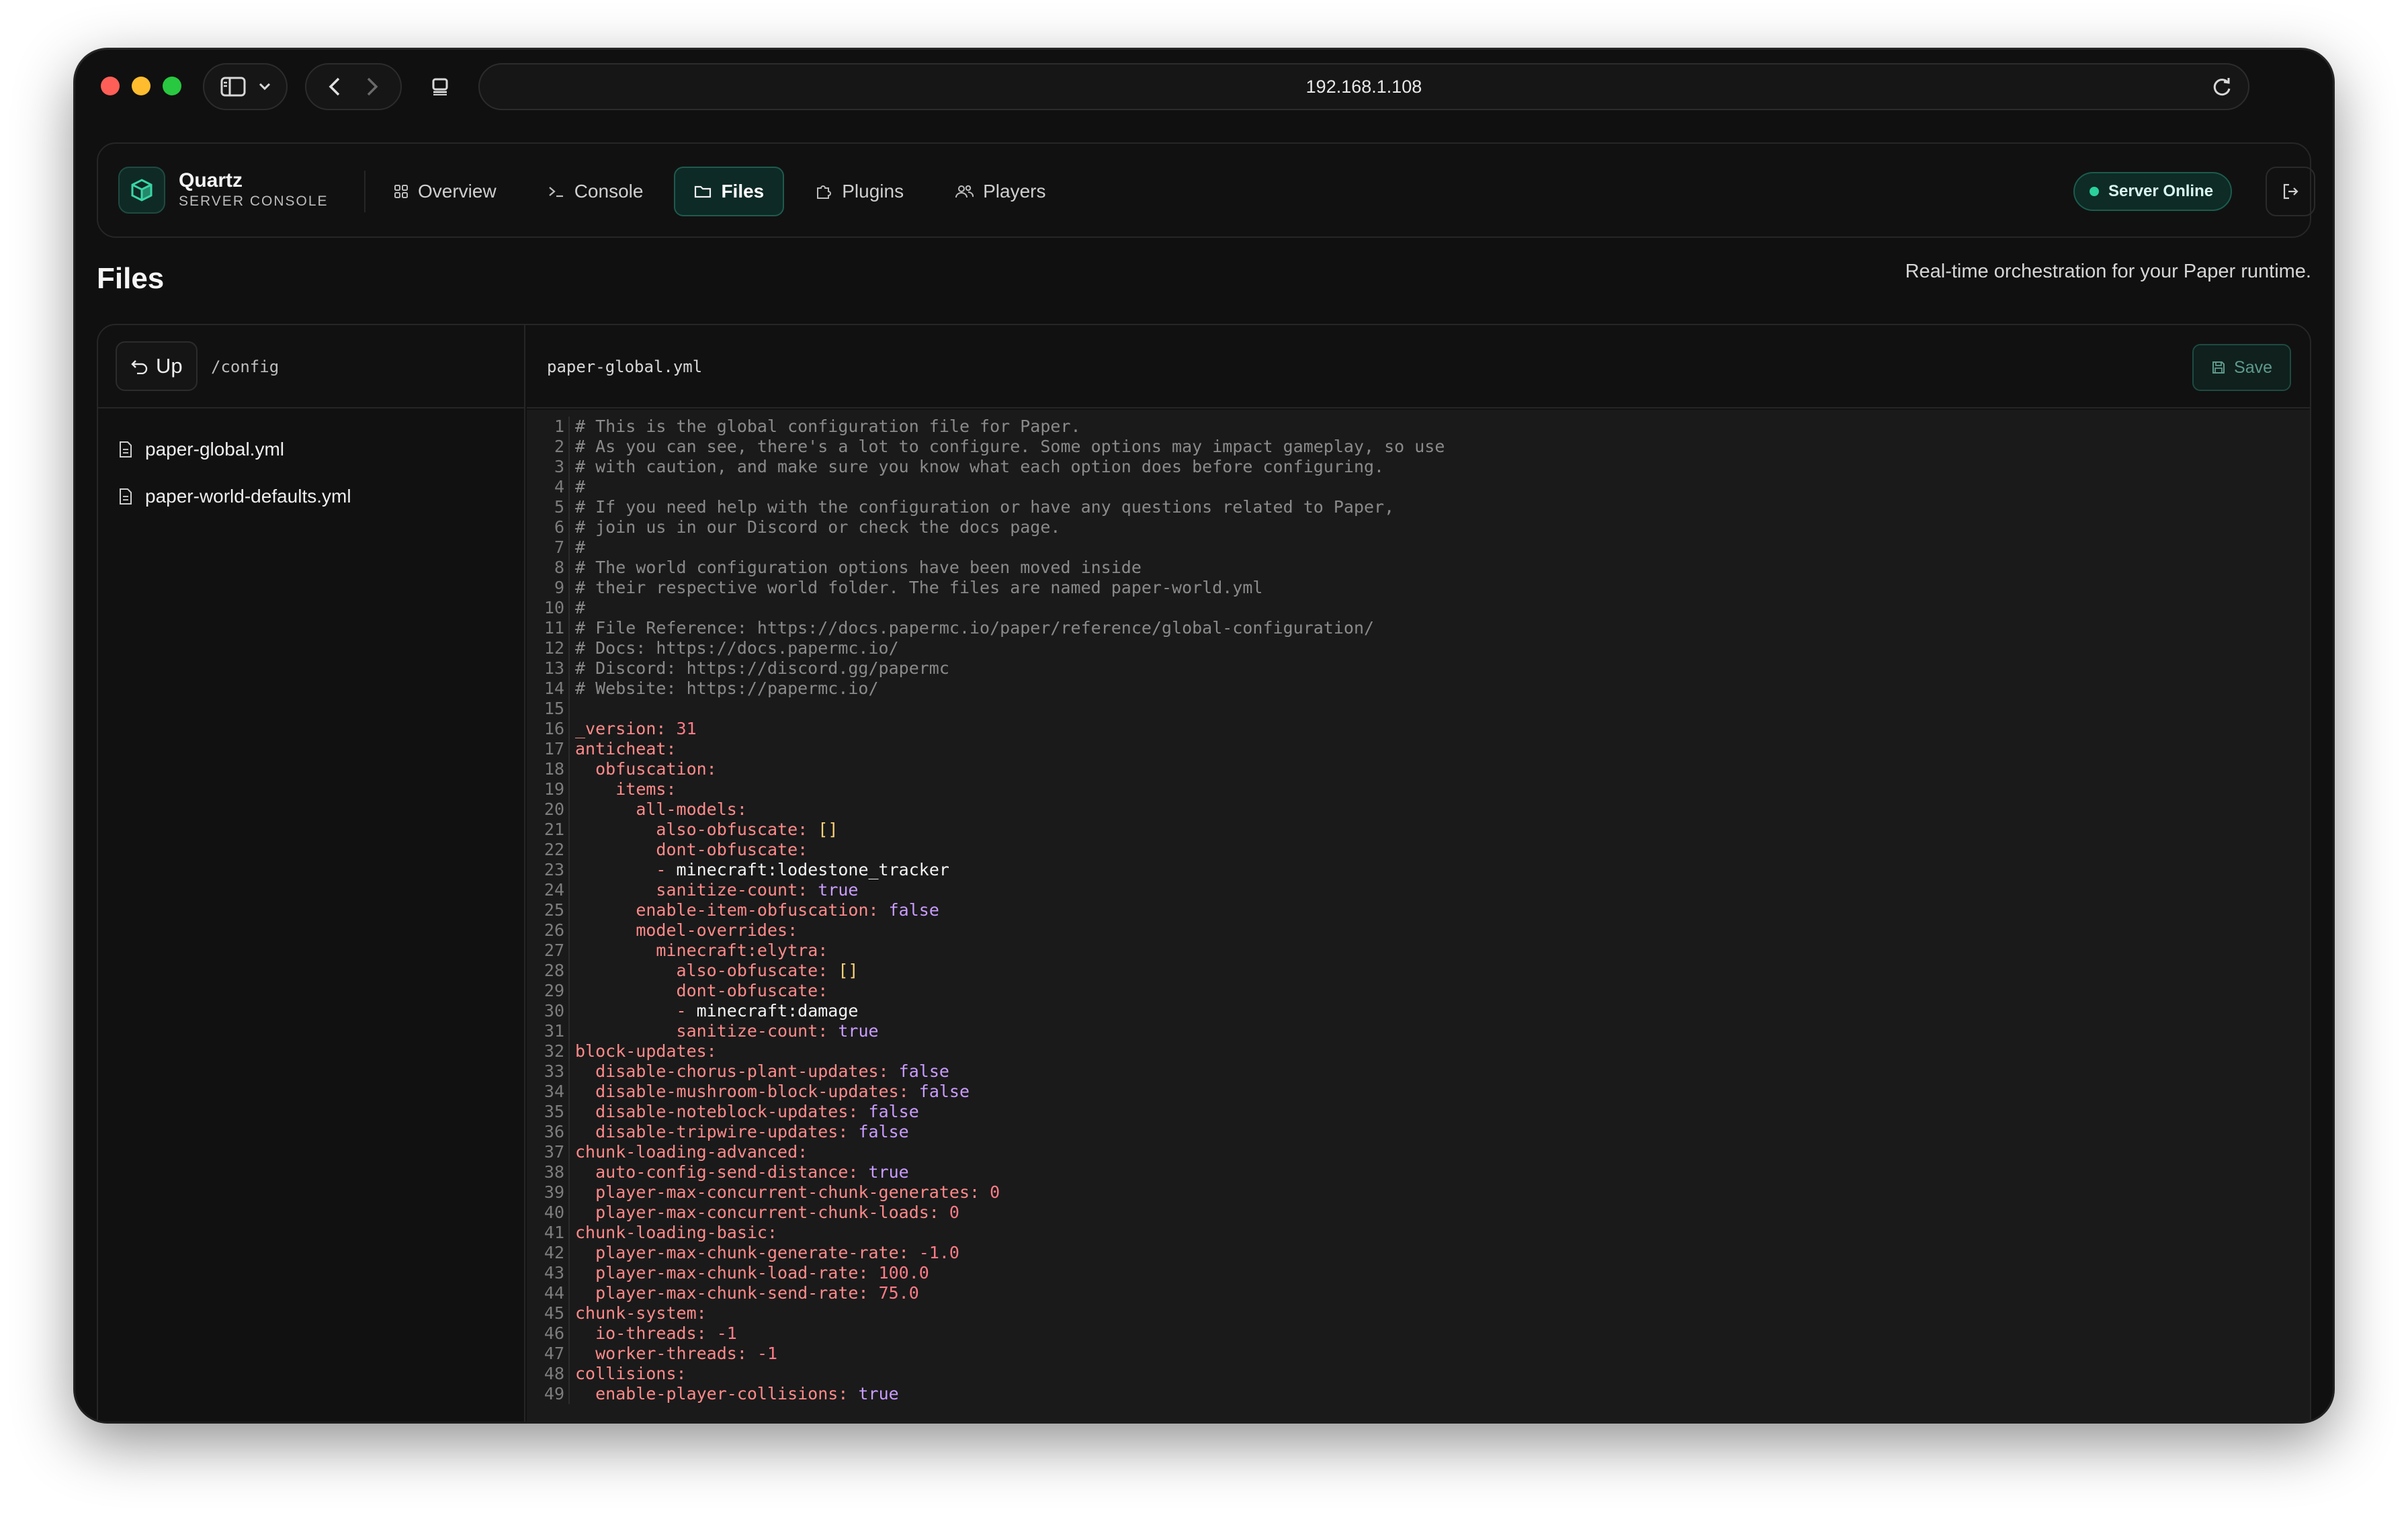 This screenshot has height=1521, width=2408. What do you see at coordinates (1418, 910) in the screenshot?
I see `code-line: 25 enable-item-obfuscation: false` at bounding box center [1418, 910].